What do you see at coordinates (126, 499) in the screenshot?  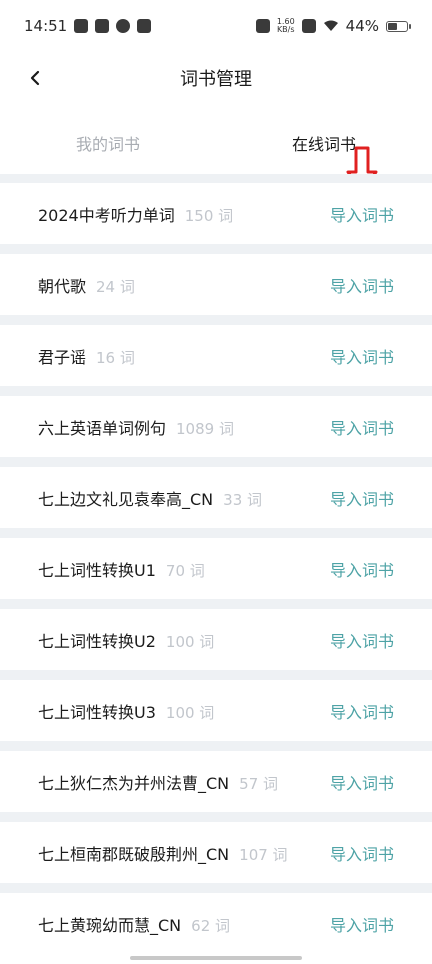 I see `book-name: 七上边文礼见袁奉高_CN` at bounding box center [126, 499].